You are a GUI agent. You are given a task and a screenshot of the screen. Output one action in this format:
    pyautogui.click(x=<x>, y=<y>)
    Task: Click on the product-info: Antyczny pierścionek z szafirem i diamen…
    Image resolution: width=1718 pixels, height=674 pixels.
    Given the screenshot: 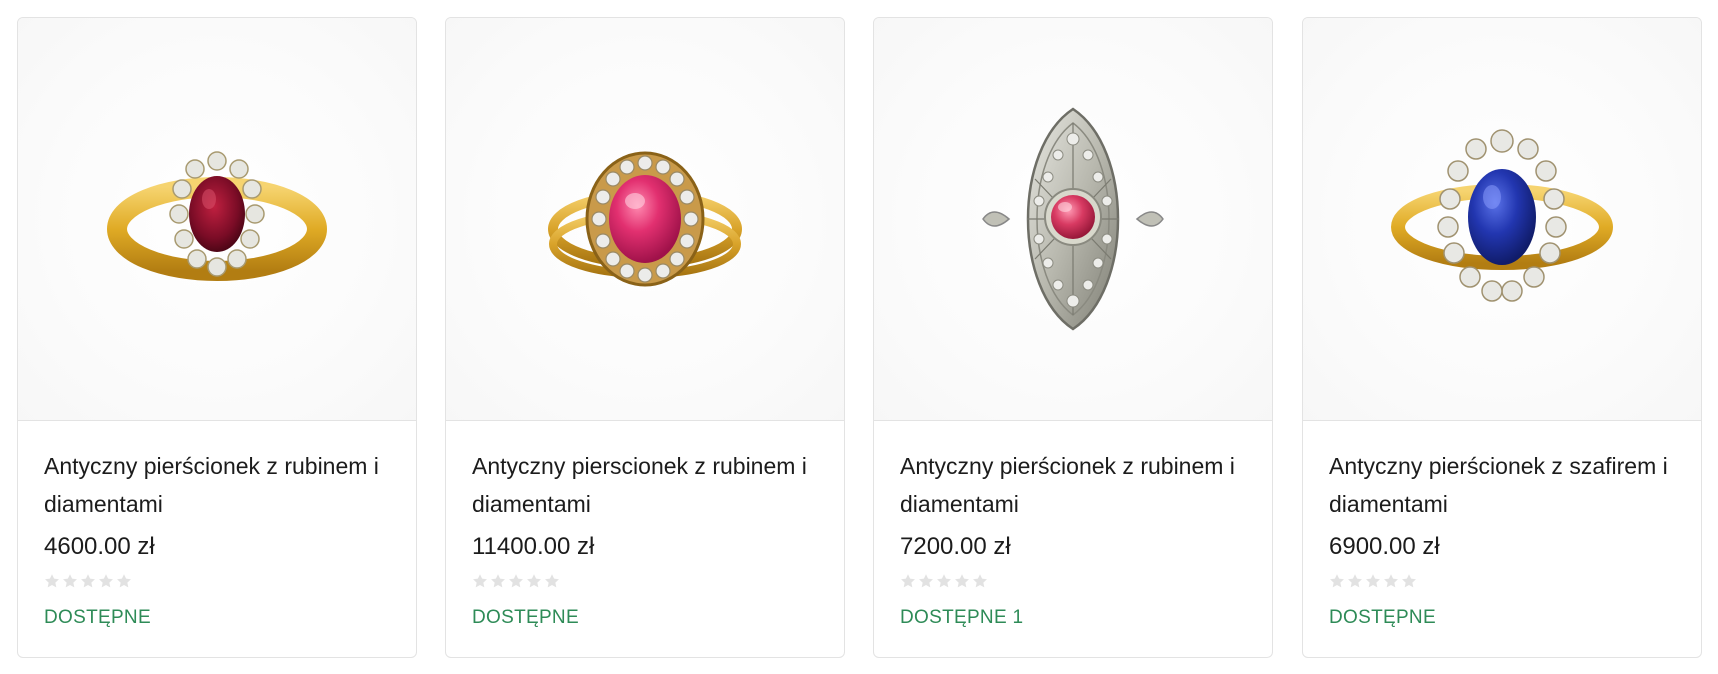 What is the action you would take?
    pyautogui.click(x=1502, y=525)
    